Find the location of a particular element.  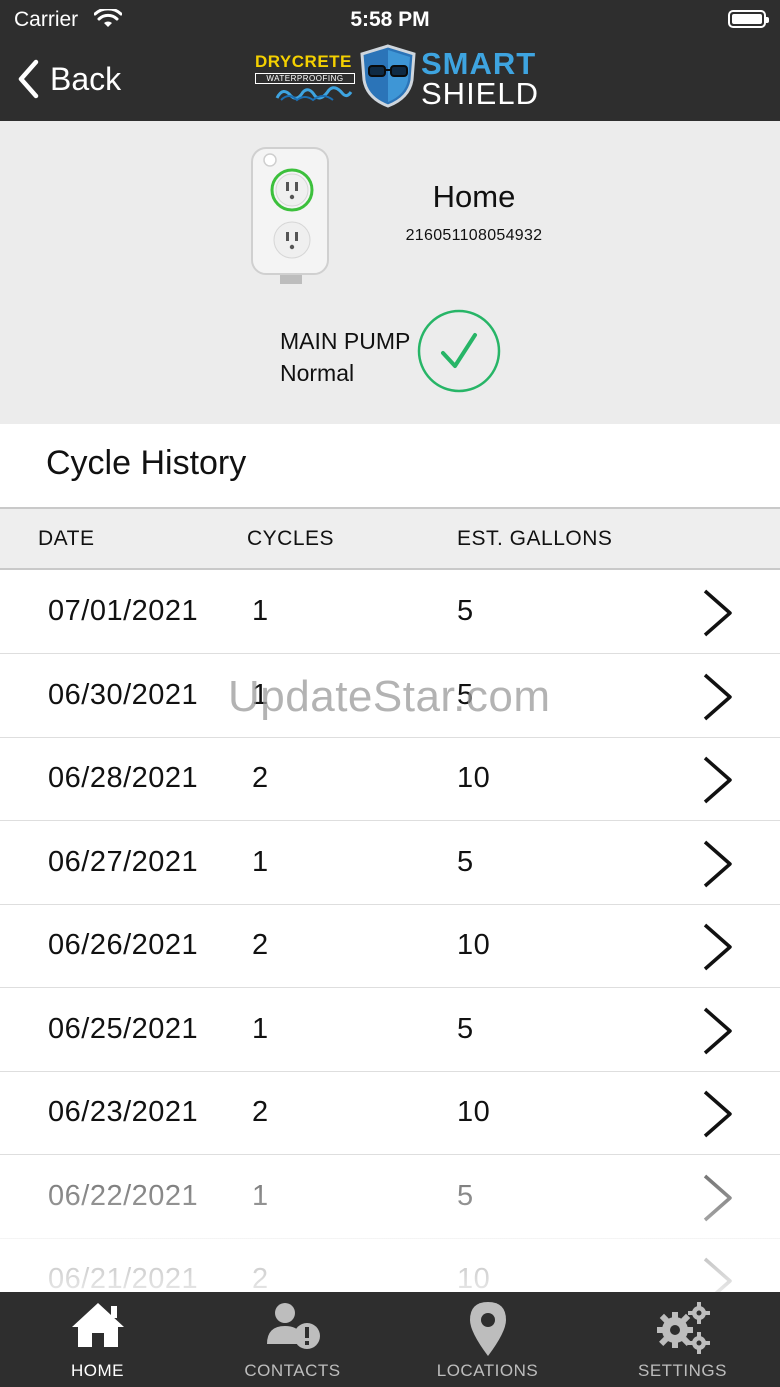

row-date: 06/23/2021 is located at coordinates (123, 1112).